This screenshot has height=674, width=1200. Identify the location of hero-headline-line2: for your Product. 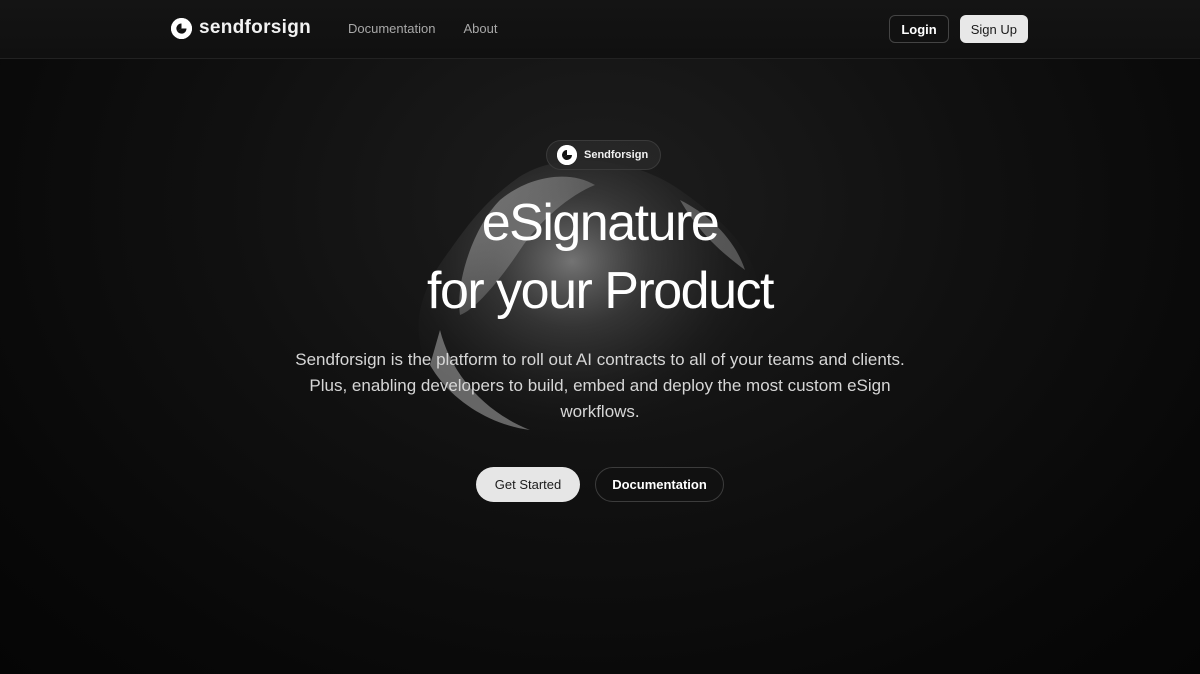
(600, 291).